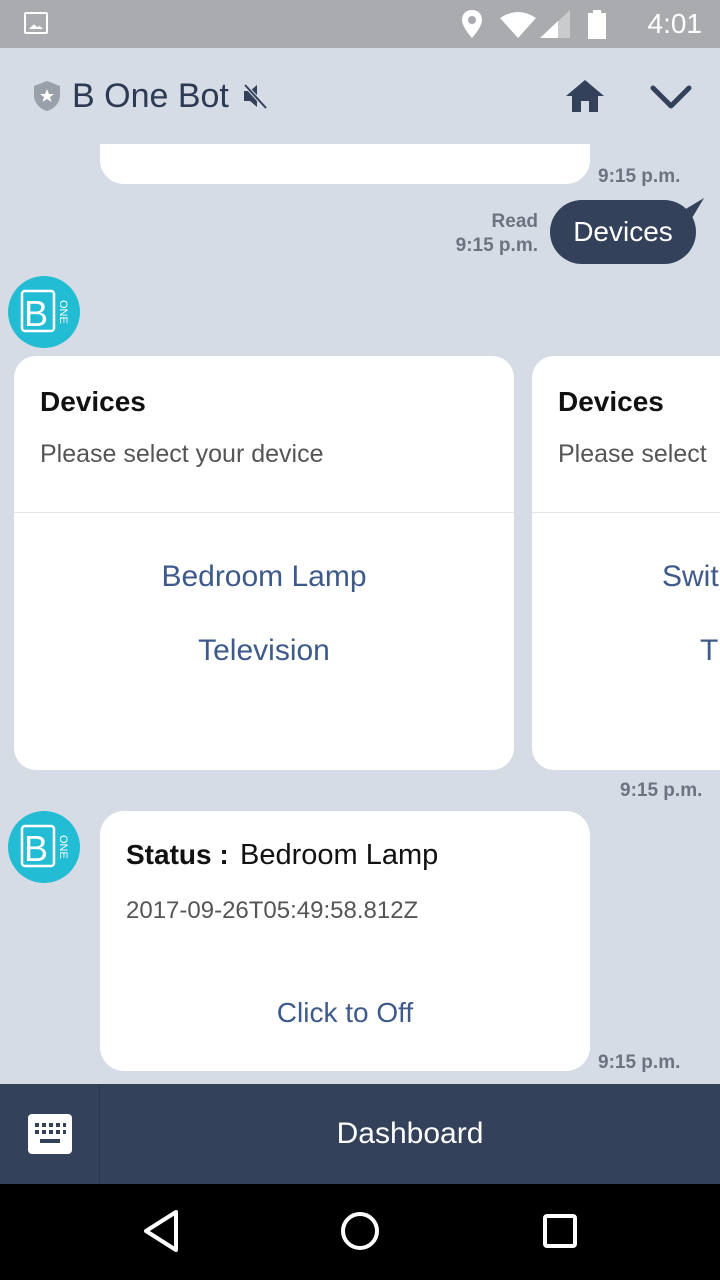  I want to click on read-status: Read, so click(514, 221).